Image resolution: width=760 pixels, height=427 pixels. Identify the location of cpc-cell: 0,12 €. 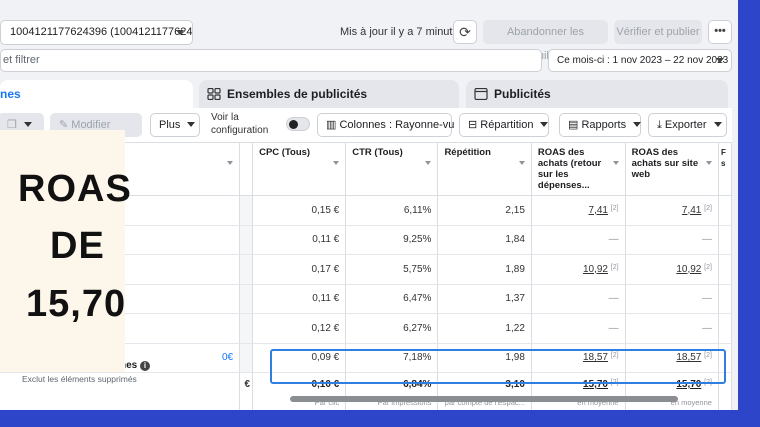
(299, 328).